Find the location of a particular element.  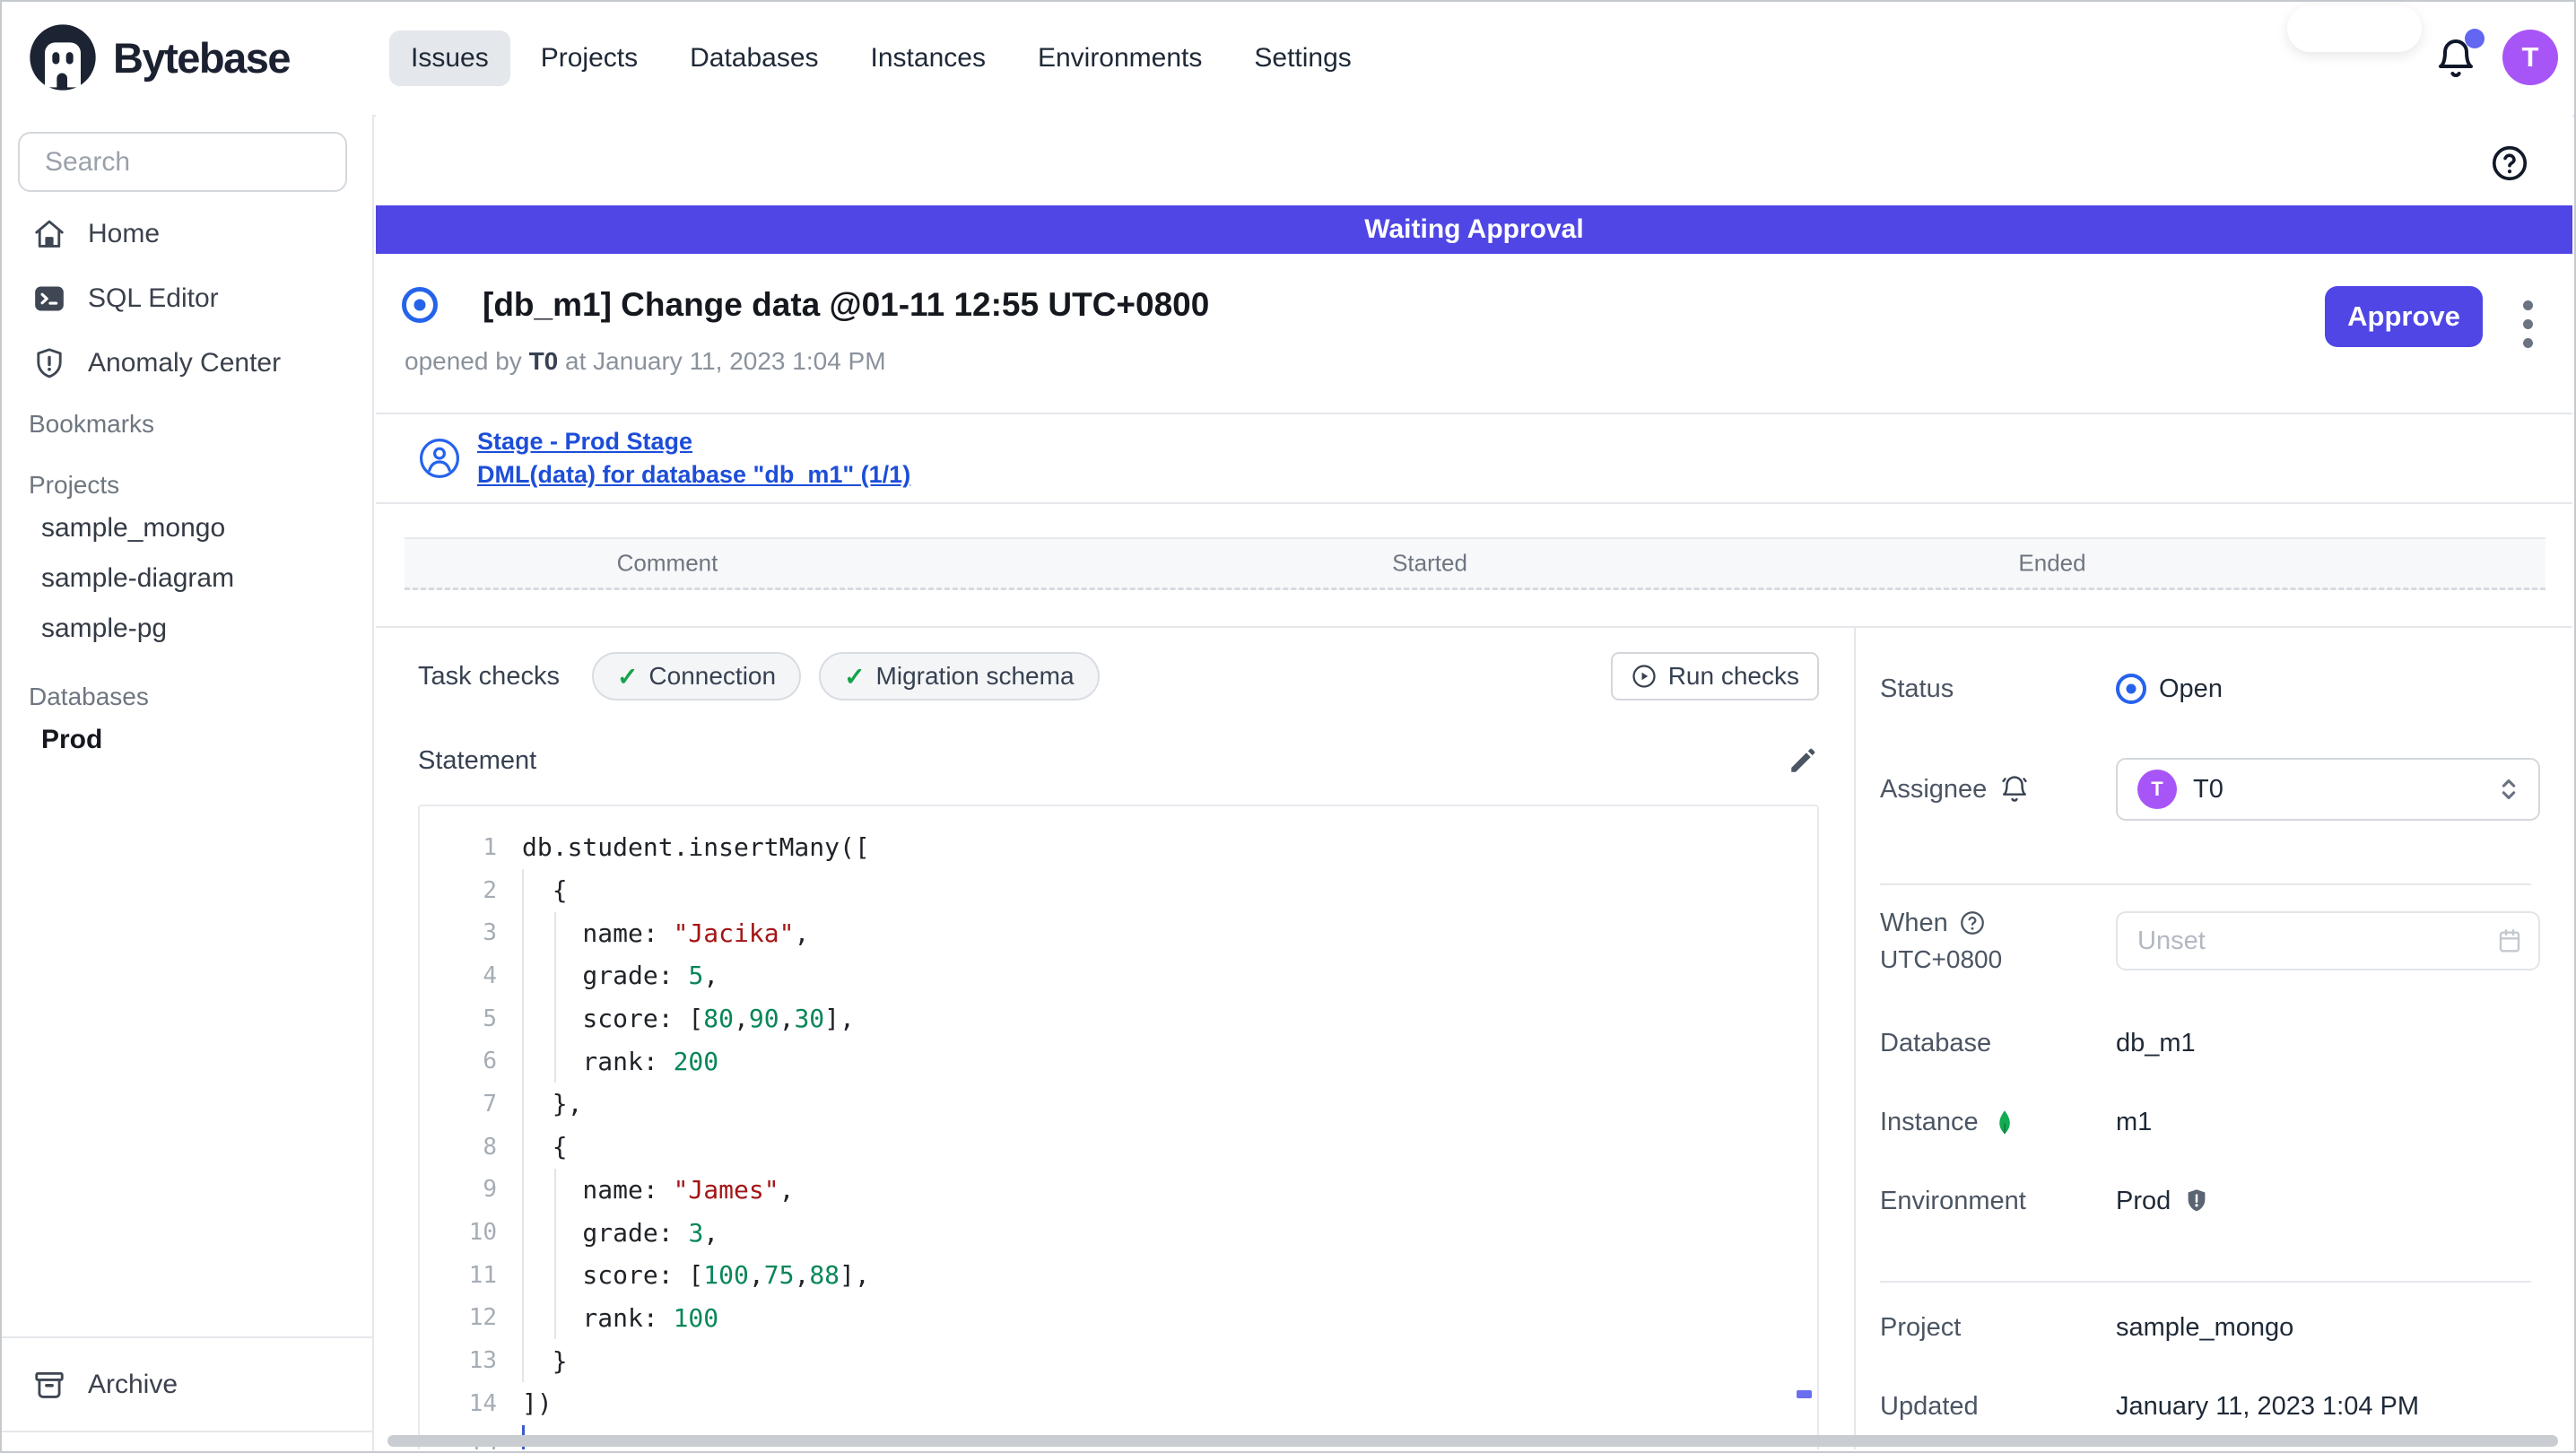

code-line: 13 } is located at coordinates (1118, 1360).